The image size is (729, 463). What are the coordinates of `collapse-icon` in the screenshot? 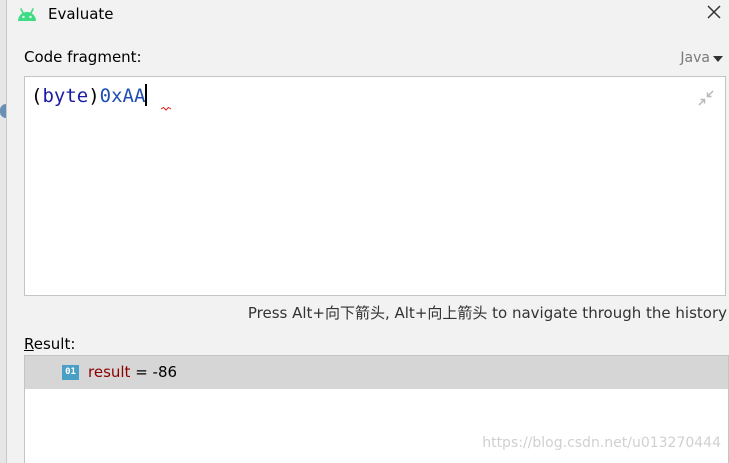 It's located at (706, 98).